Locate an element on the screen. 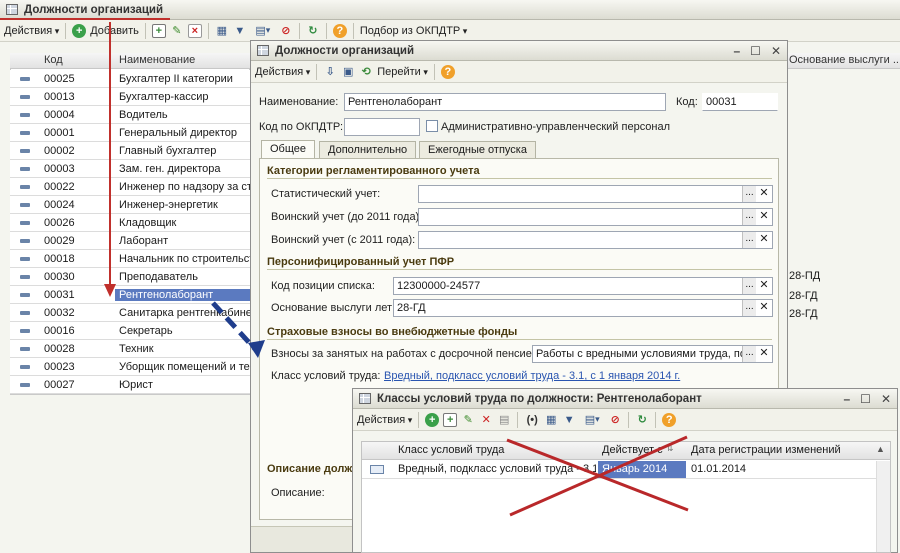  stat-clear-icon: ✕ is located at coordinates (764, 194).